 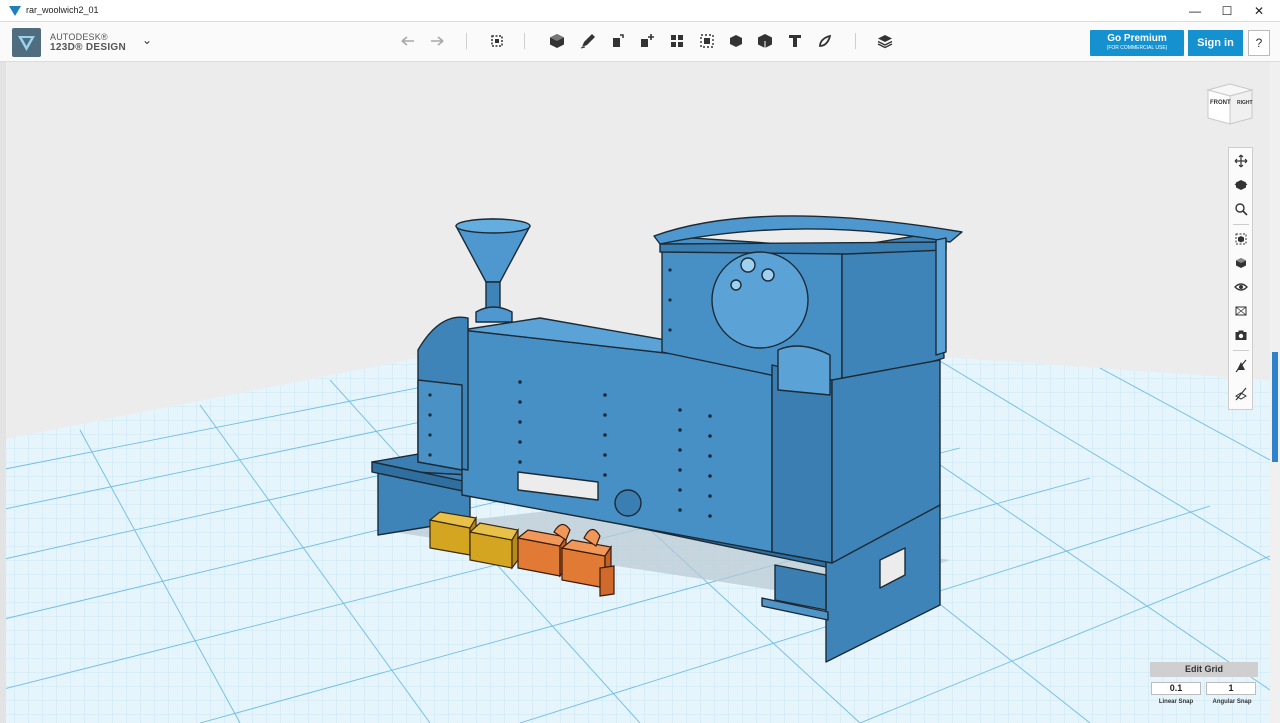 I want to click on material-icon, so click(x=885, y=42).